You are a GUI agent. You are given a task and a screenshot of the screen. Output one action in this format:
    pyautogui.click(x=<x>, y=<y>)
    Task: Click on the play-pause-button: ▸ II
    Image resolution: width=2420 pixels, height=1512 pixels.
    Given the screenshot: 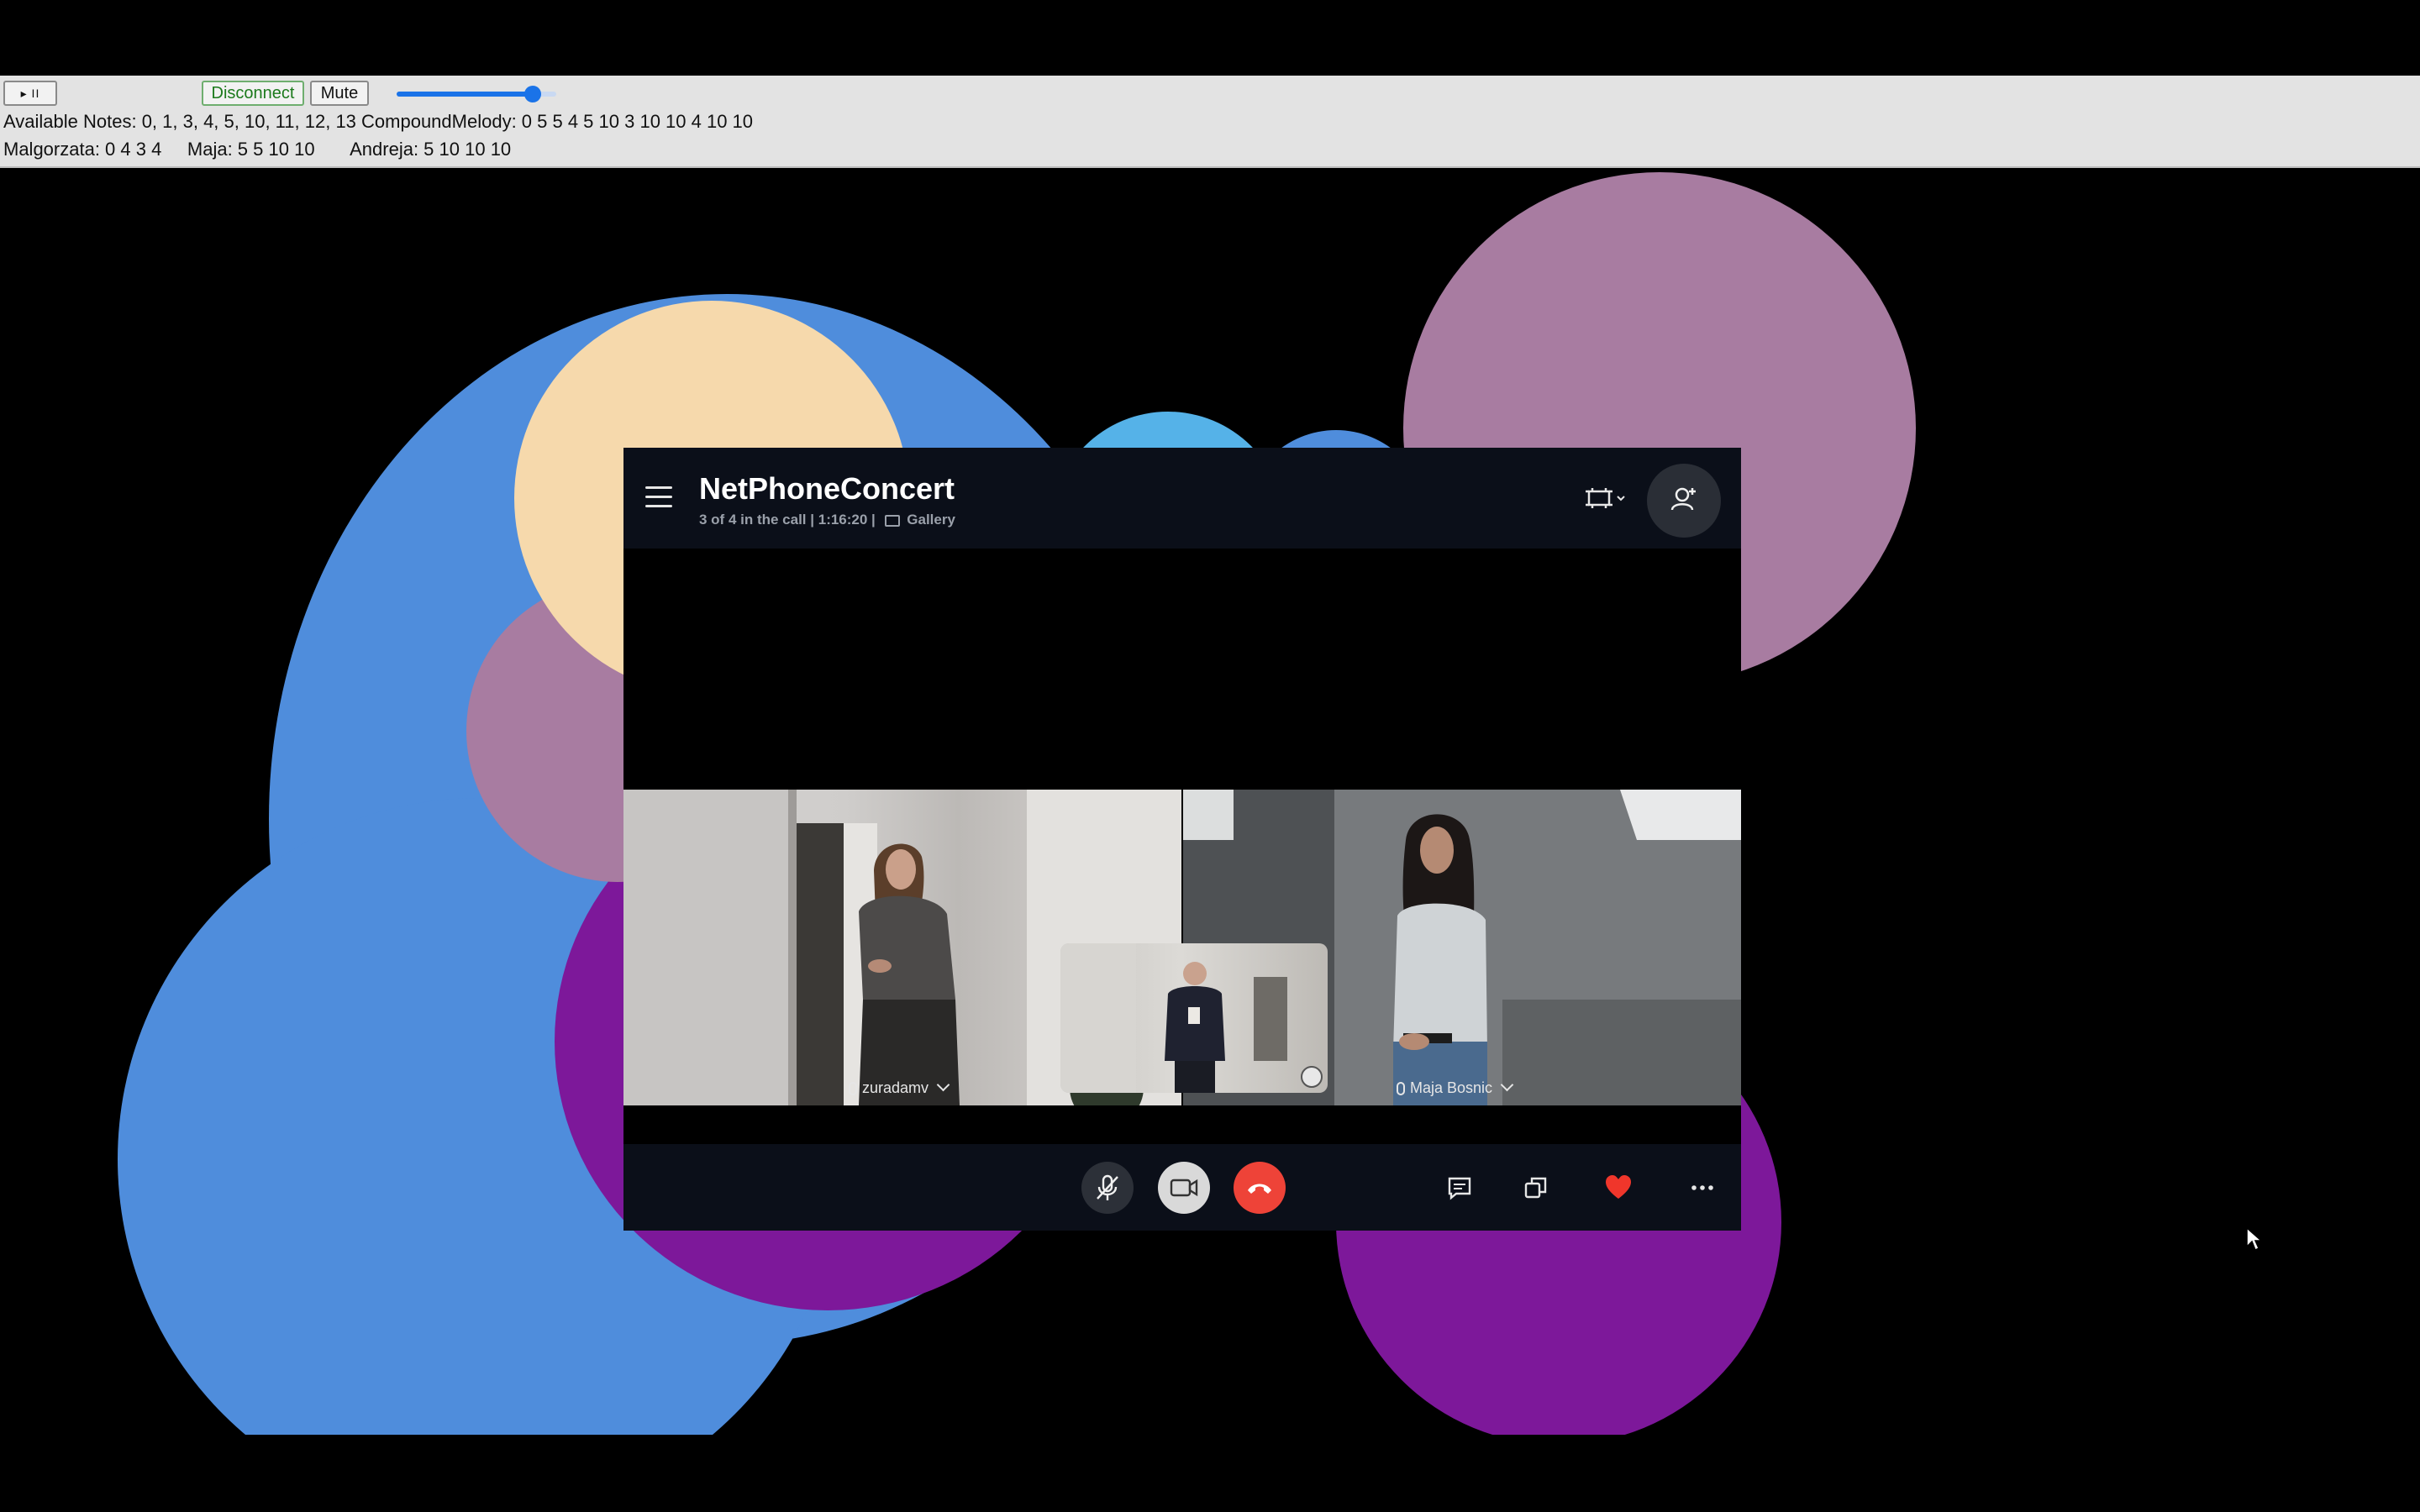 What is the action you would take?
    pyautogui.click(x=30, y=93)
    